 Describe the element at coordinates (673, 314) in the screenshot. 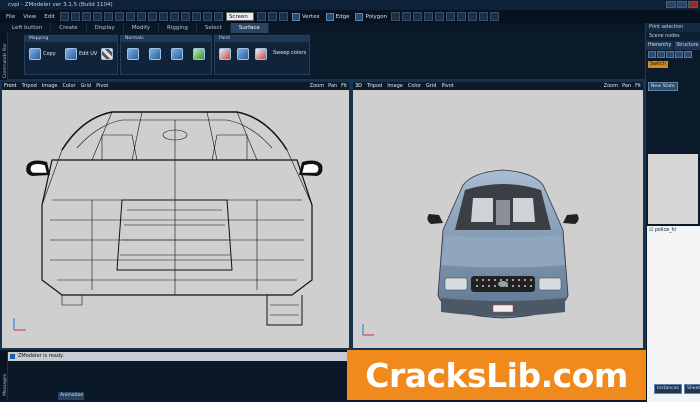

I see `node-tree: ☑ police_hi` at that location.